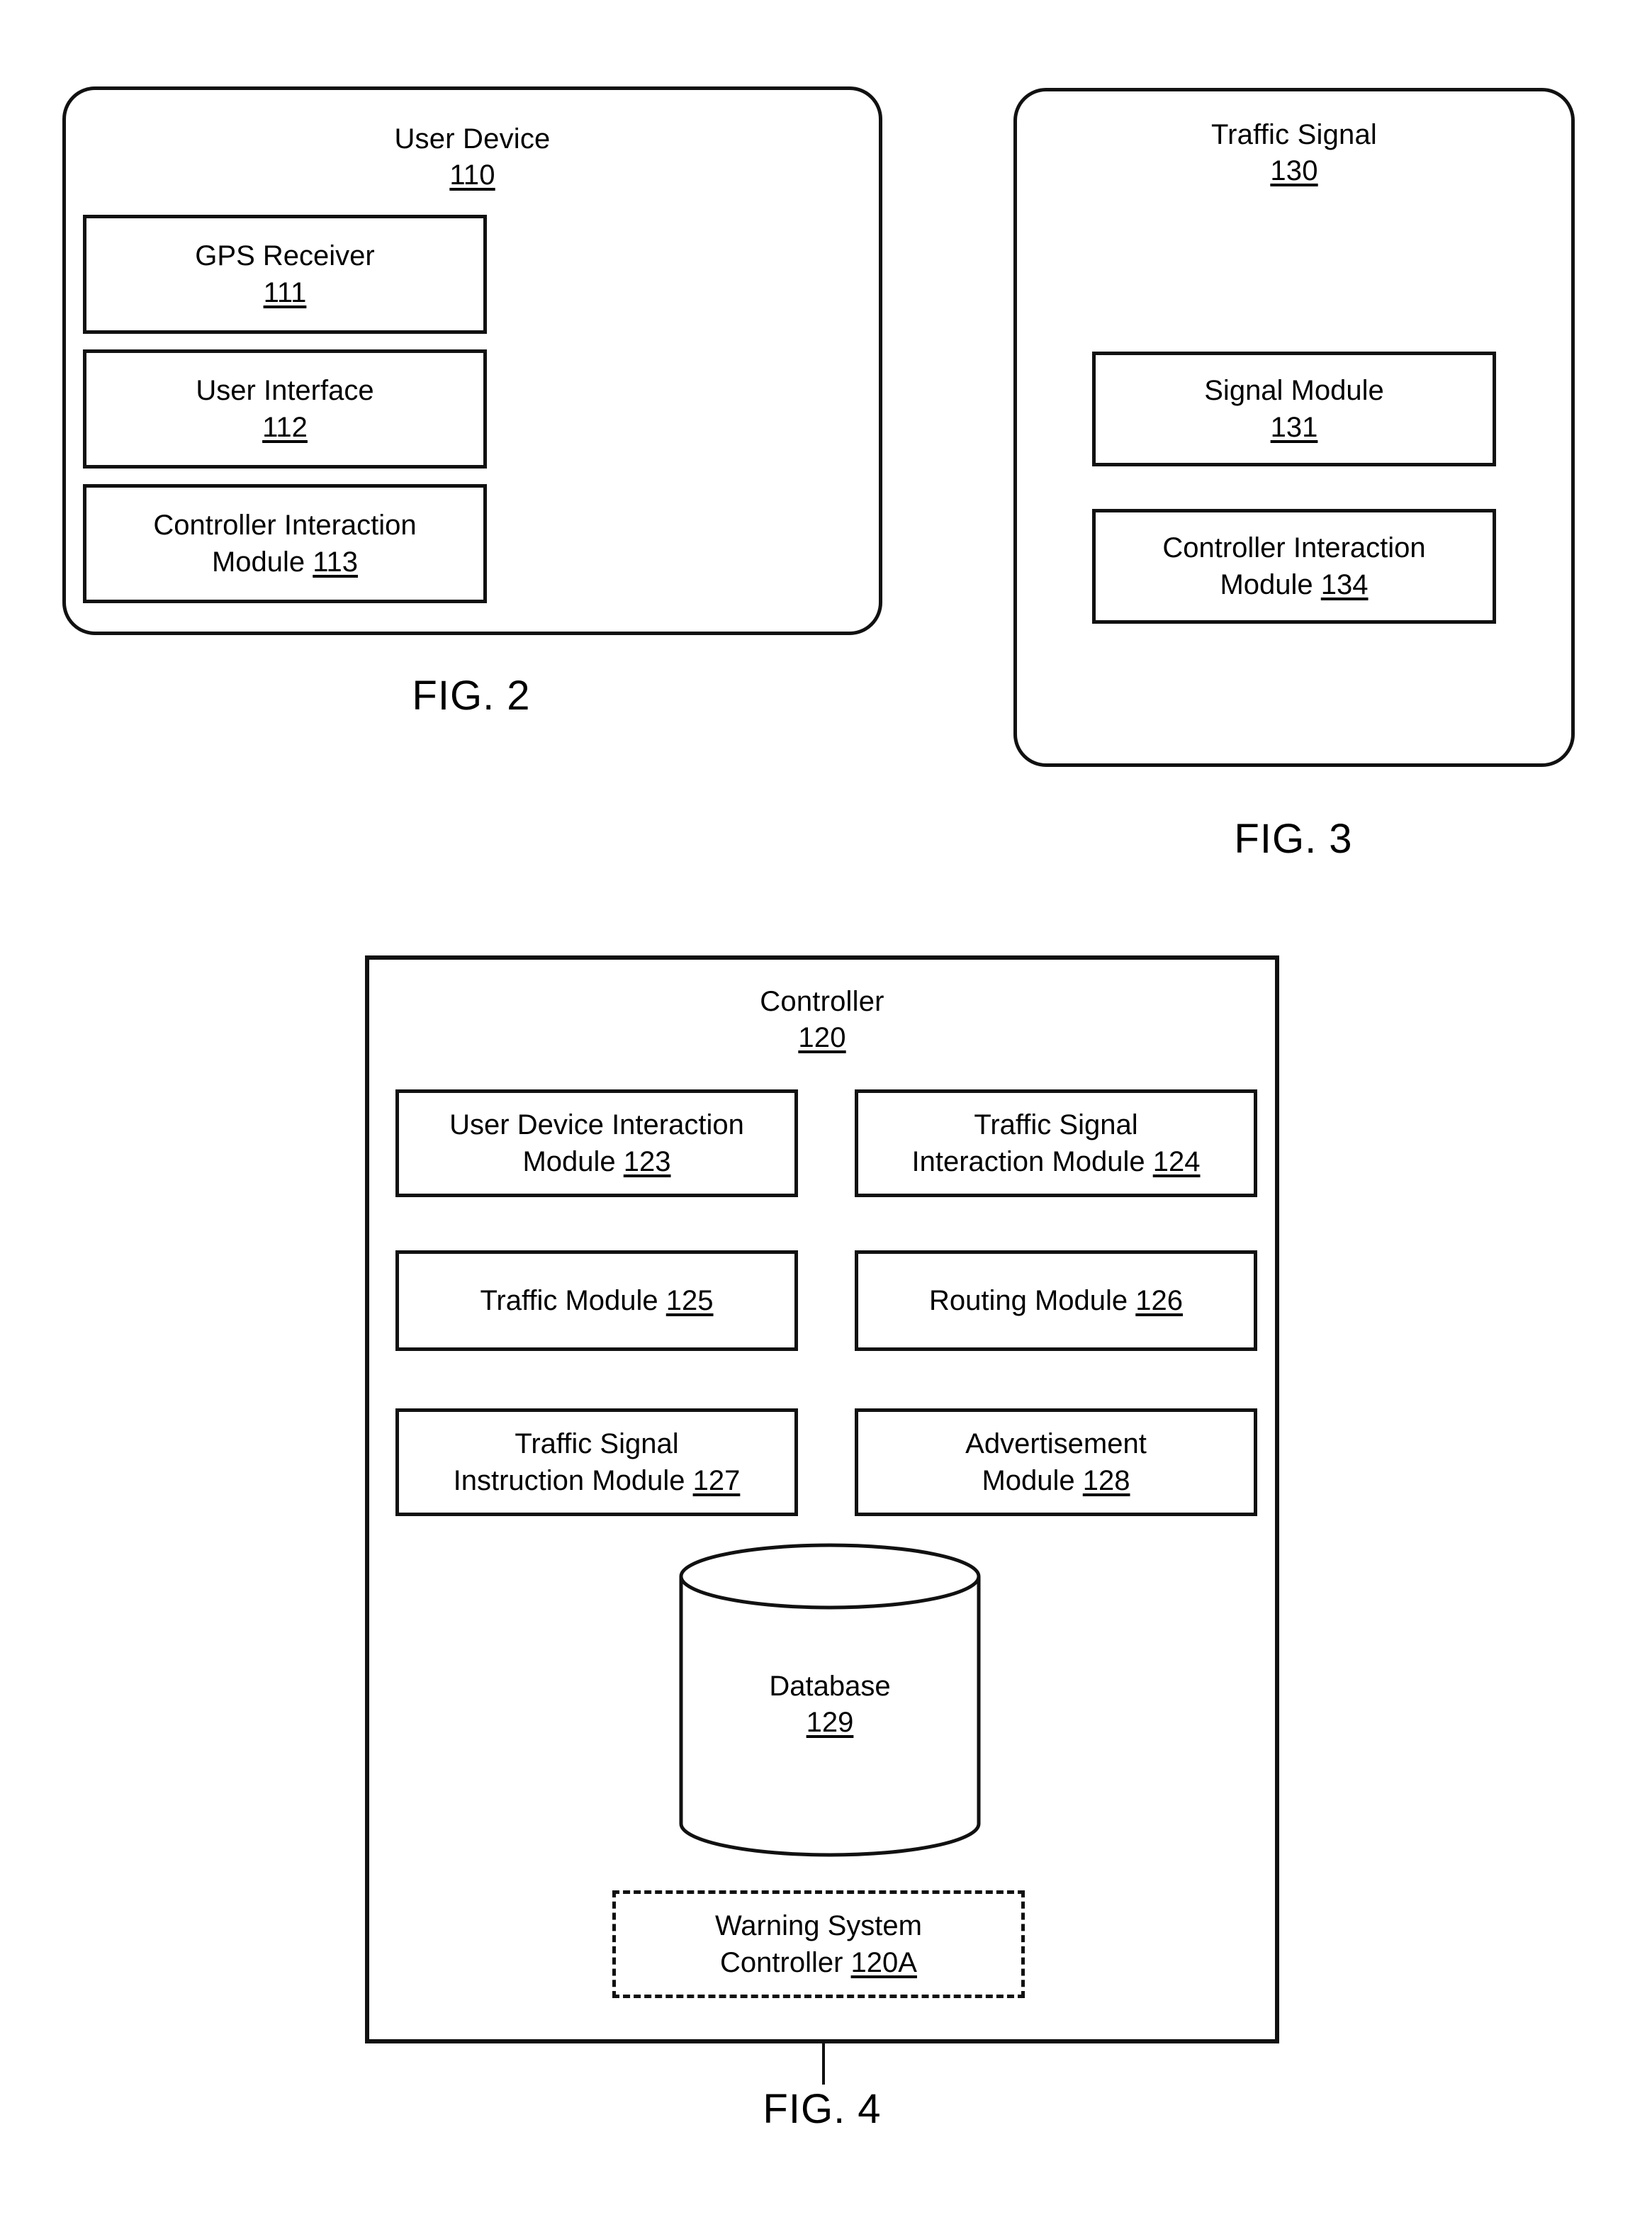  What do you see at coordinates (1294, 171) in the screenshot?
I see `traffic-signal-ref: 130` at bounding box center [1294, 171].